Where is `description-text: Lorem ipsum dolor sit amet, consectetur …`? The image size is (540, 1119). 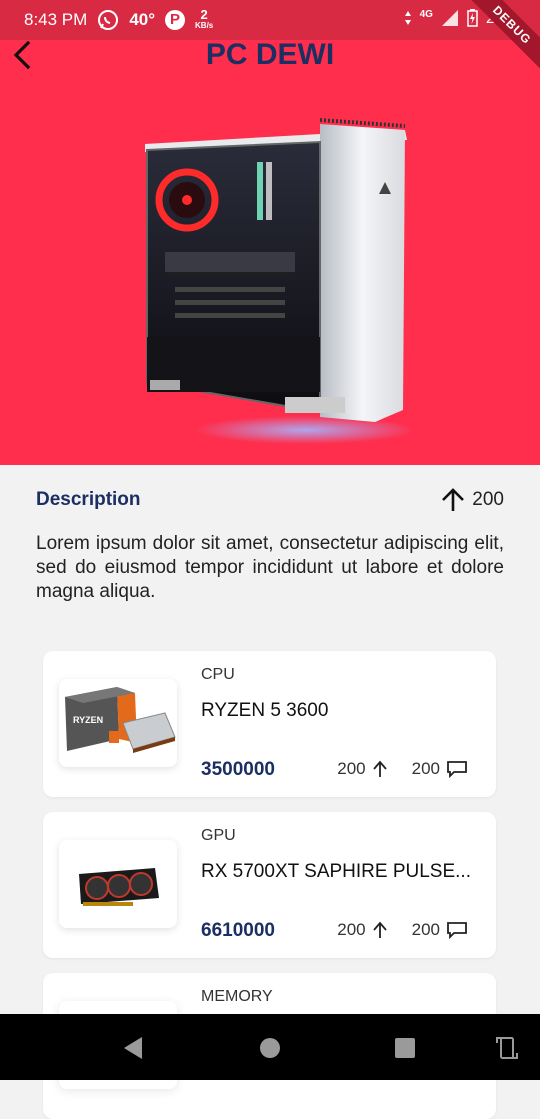 description-text: Lorem ipsum dolor sit amet, consectetur … is located at coordinates (270, 567).